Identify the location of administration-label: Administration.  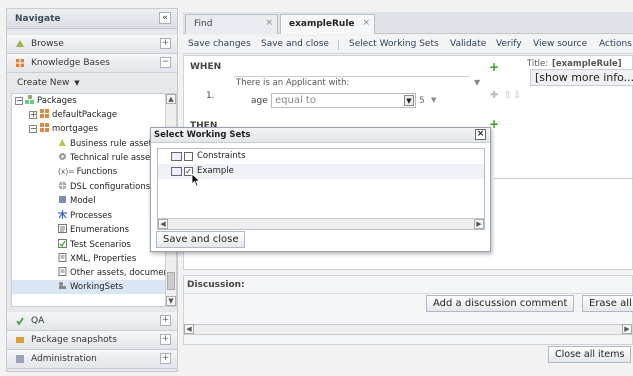
(64, 359).